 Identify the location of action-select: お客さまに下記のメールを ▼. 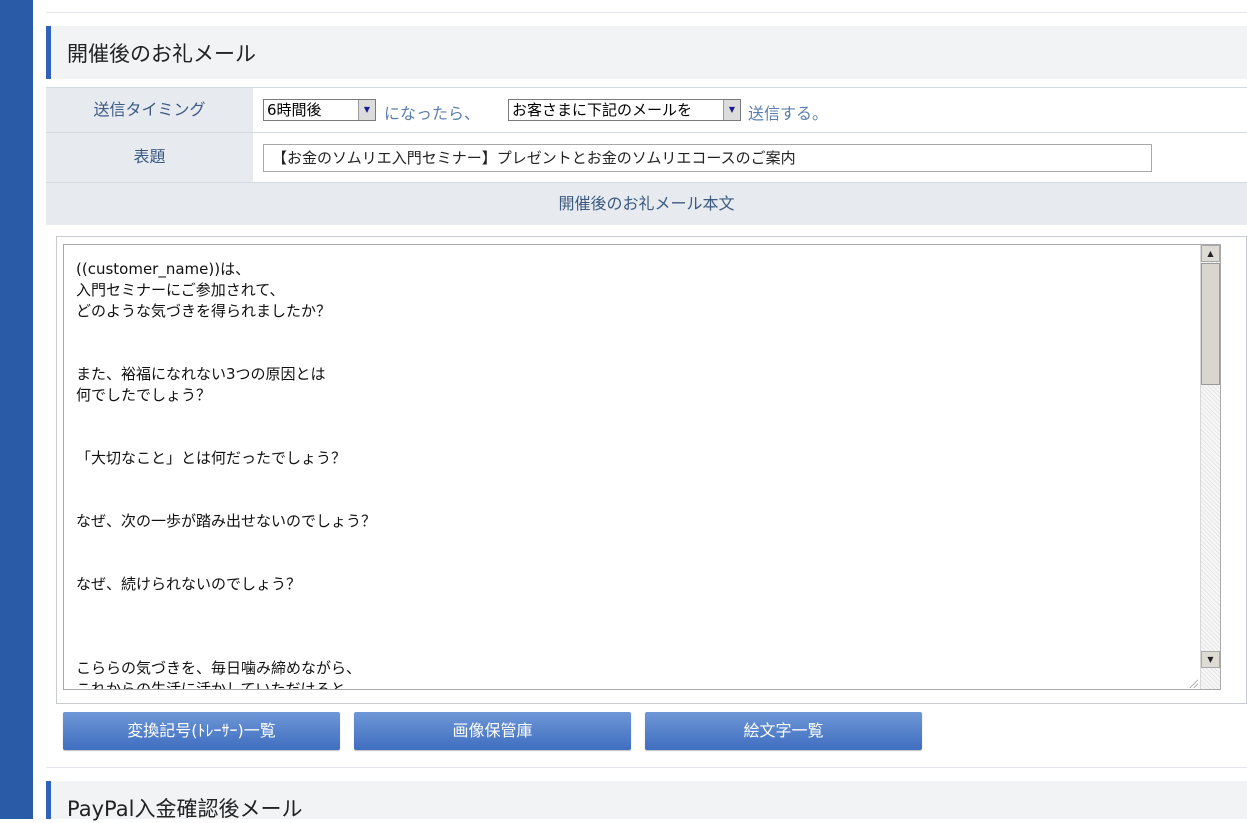
(624, 110).